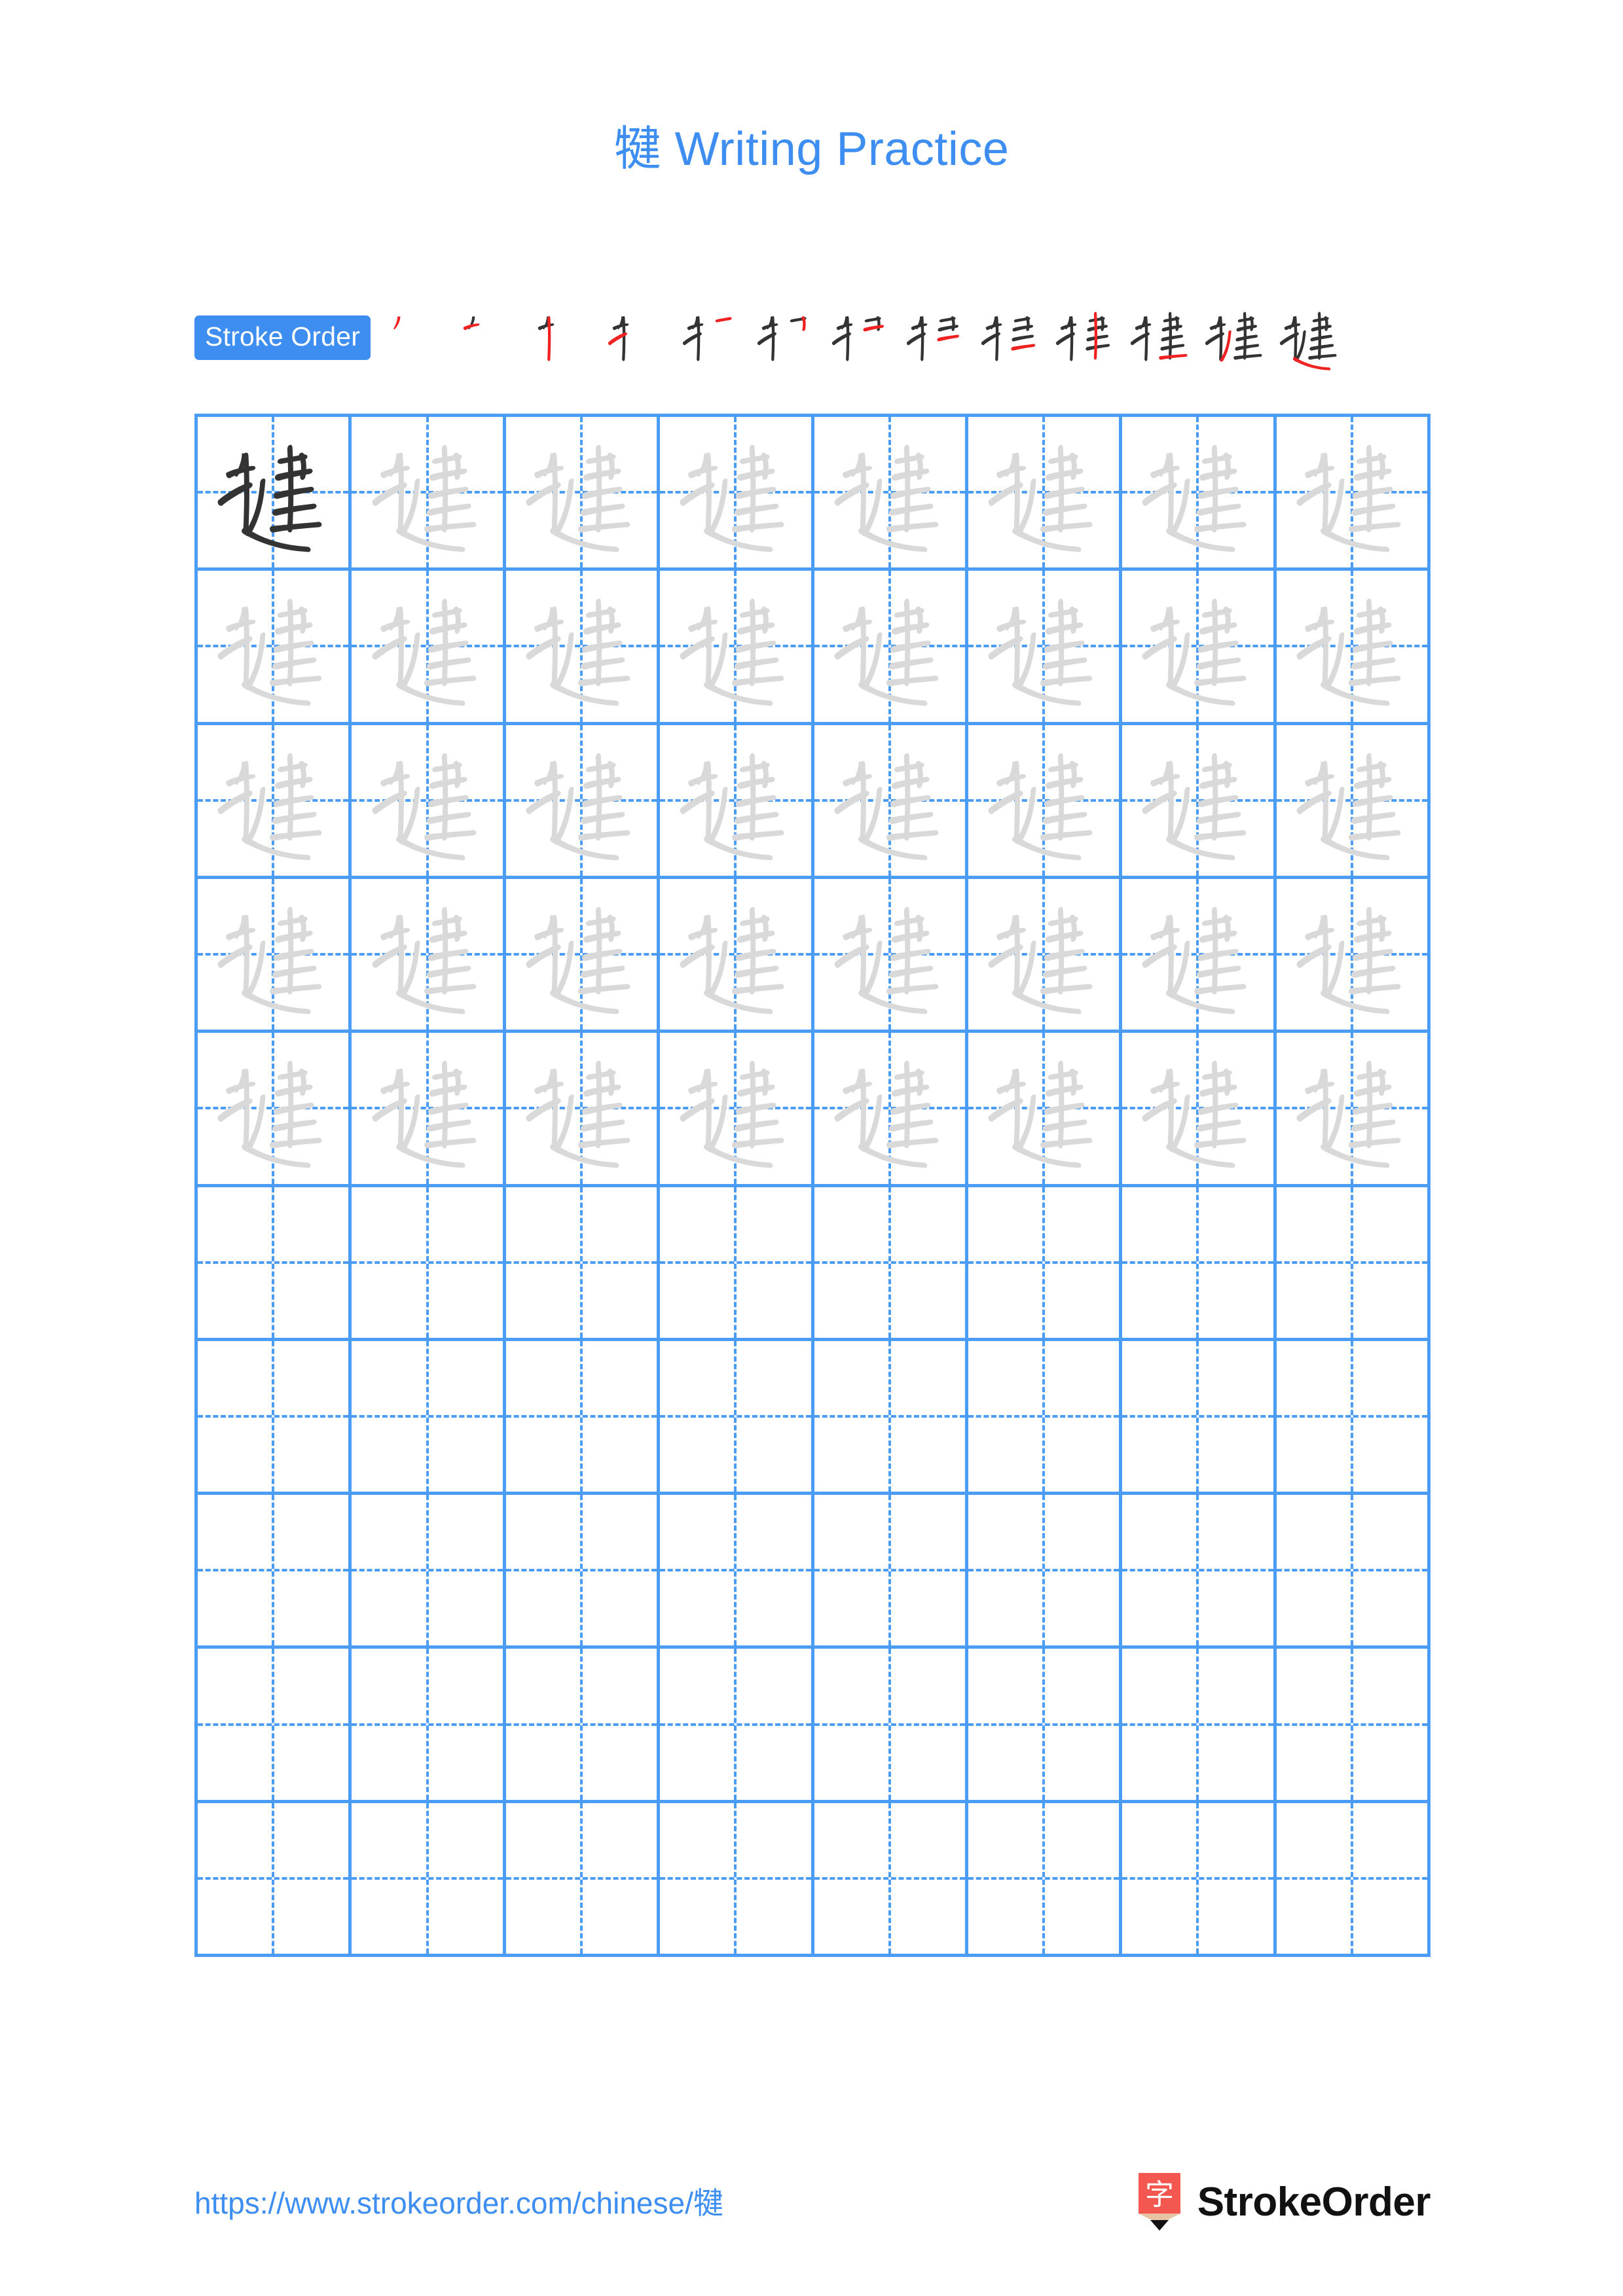  Describe the element at coordinates (1199, 494) in the screenshot. I see `practice-cell-r1-c7` at that location.